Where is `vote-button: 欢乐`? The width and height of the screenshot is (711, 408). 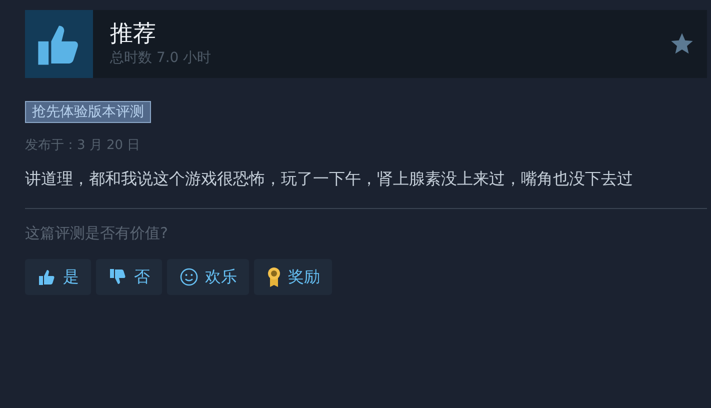 vote-button: 欢乐 is located at coordinates (208, 277).